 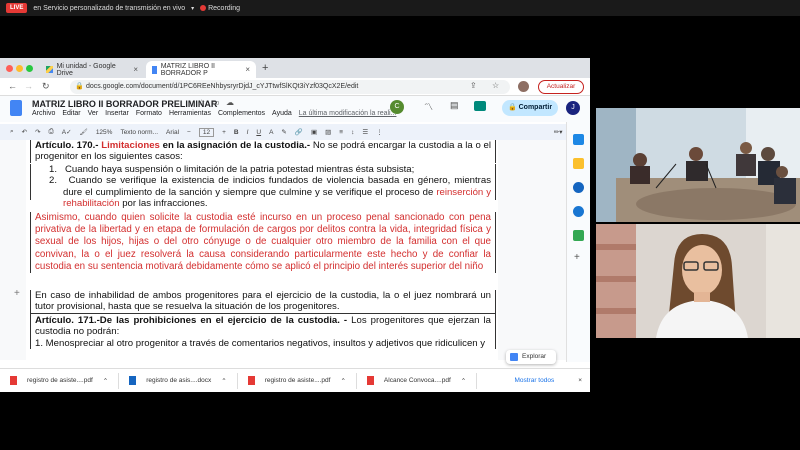 I want to click on profile-icon, so click(x=523, y=86).